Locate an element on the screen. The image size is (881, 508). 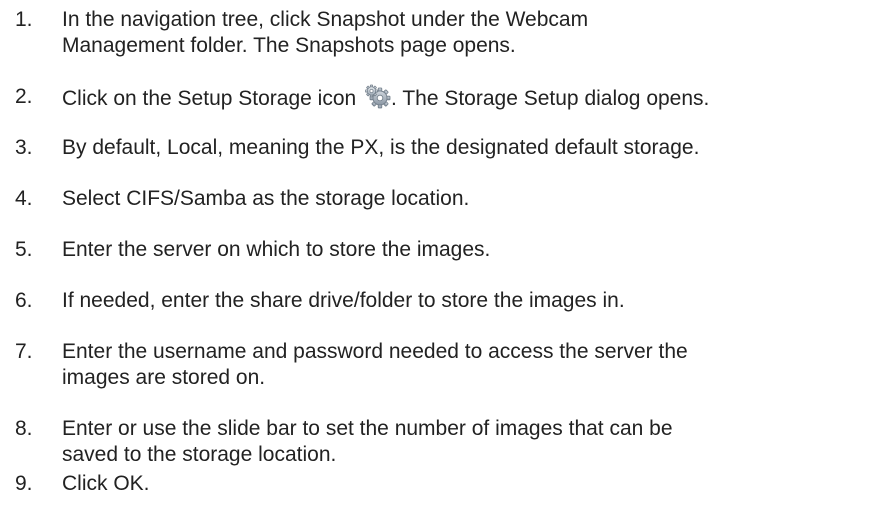
step-number: 2. is located at coordinates (24, 96).